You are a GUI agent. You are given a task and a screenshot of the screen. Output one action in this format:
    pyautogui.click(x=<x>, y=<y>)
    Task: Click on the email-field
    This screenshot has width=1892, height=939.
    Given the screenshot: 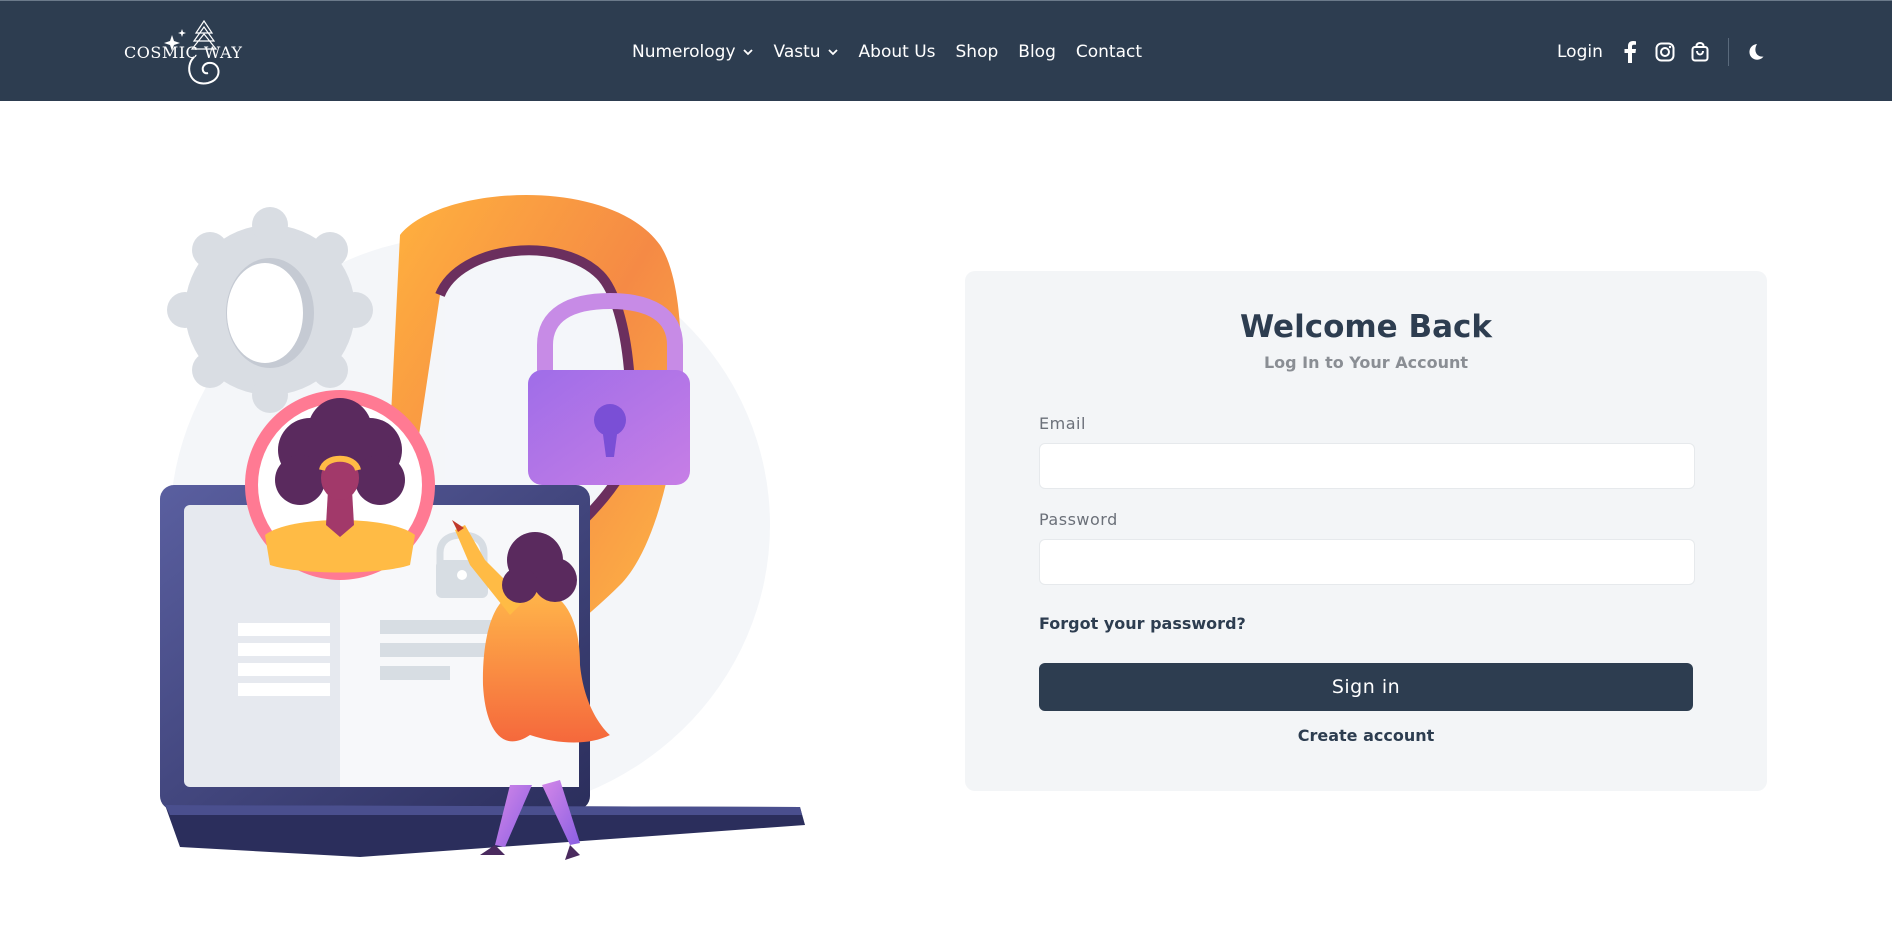 What is the action you would take?
    pyautogui.click(x=1367, y=466)
    